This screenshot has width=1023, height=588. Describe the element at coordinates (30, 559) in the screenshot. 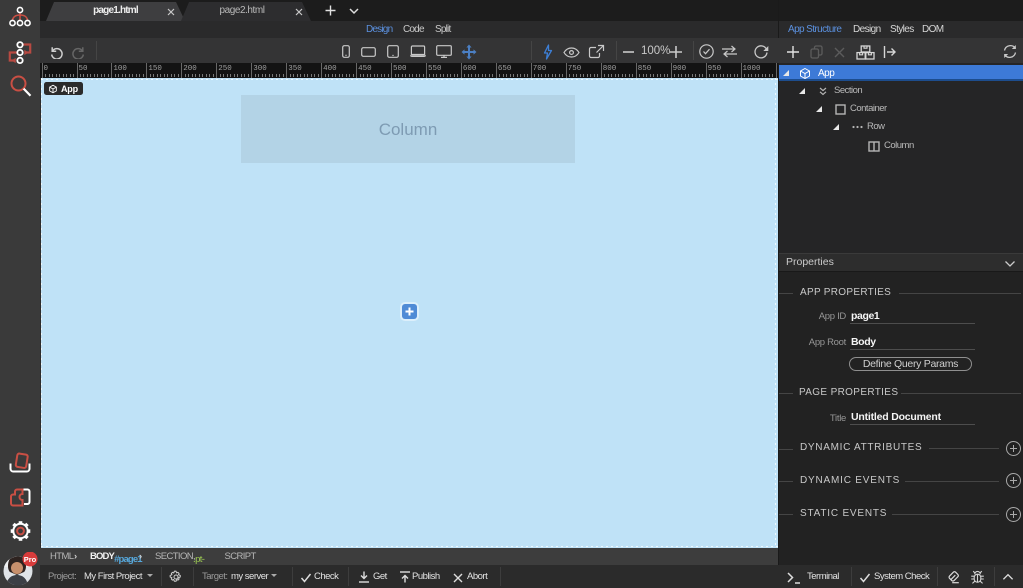

I see `svg-text: Pro` at that location.